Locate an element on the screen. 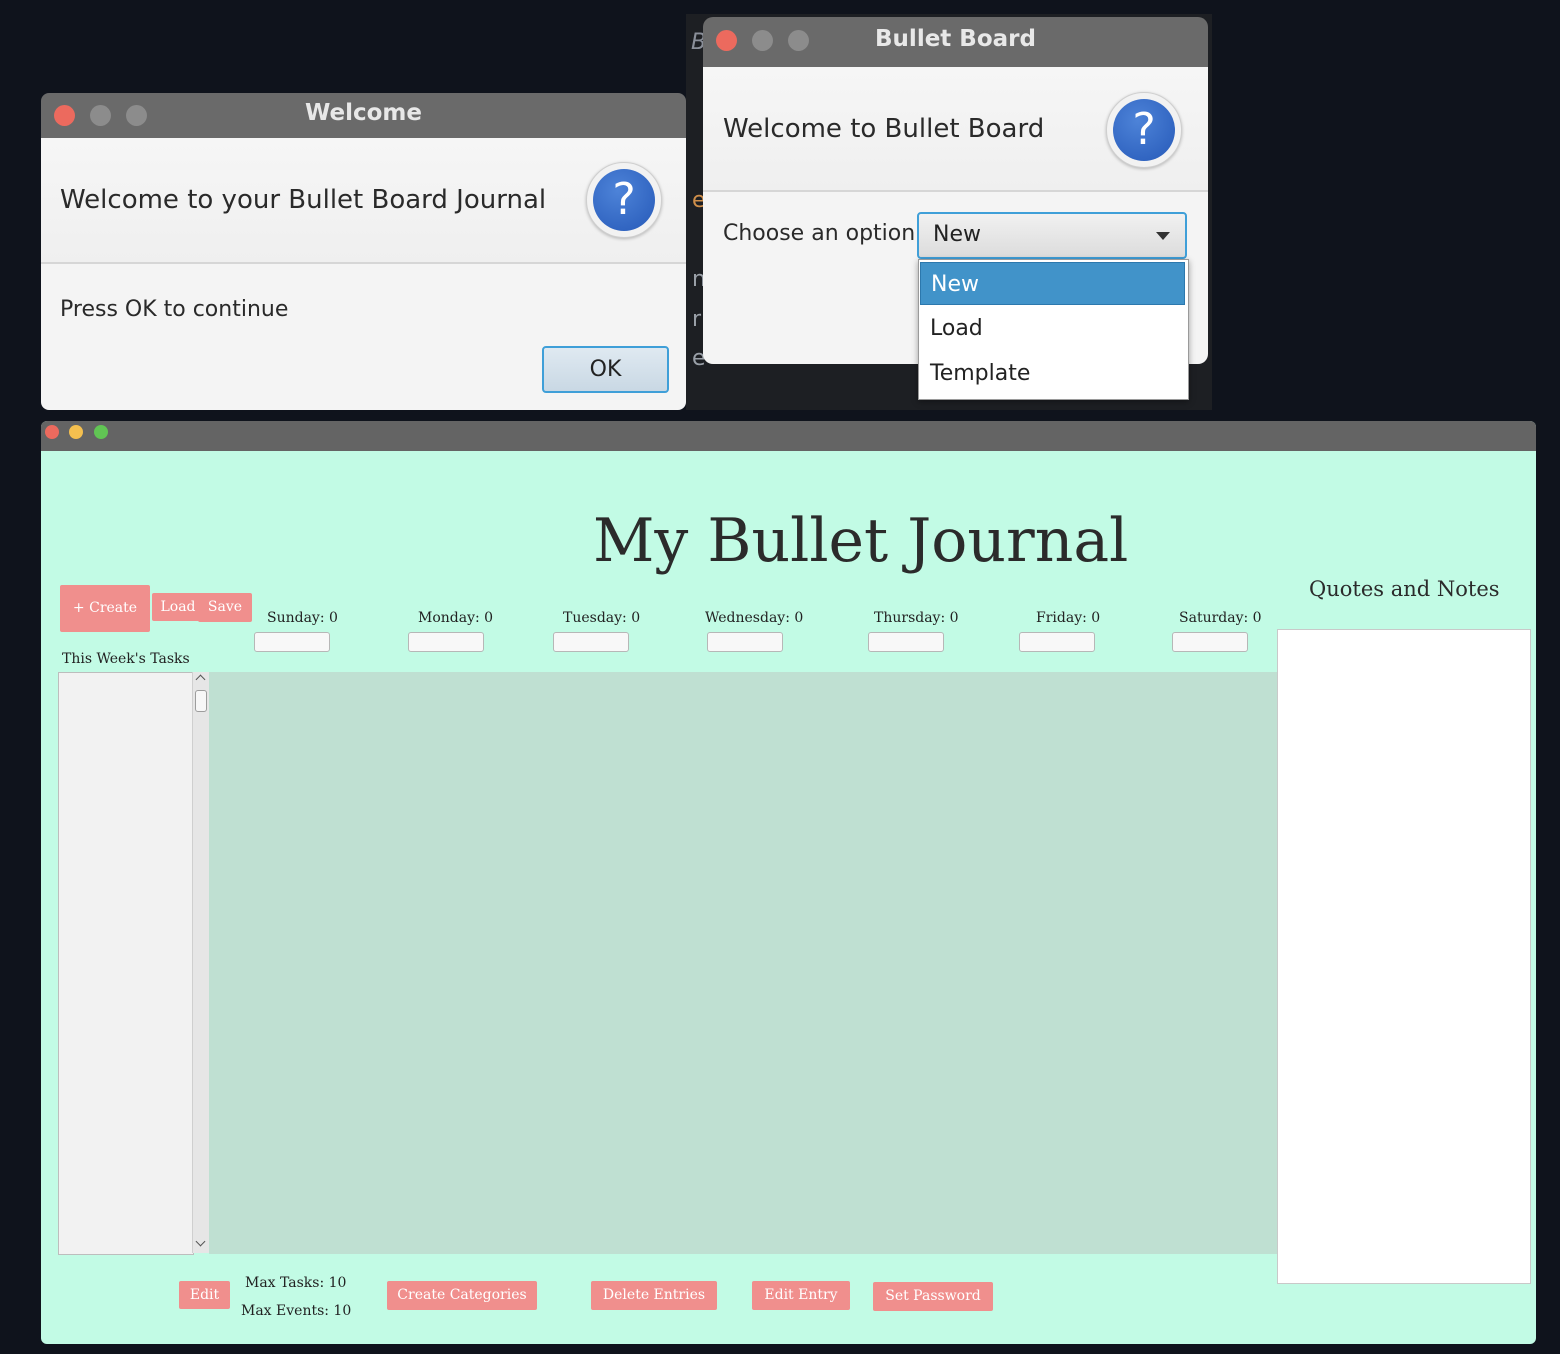 Image resolution: width=1560 pixels, height=1354 pixels. save-button: Save is located at coordinates (225, 607).